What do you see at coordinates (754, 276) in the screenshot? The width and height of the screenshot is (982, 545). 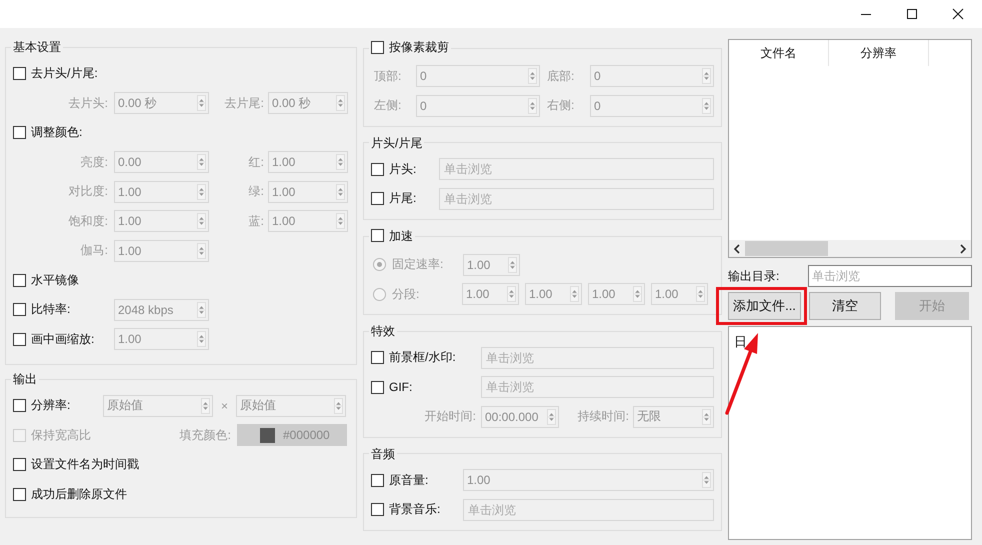 I see `output-dir-label: 输出目录:` at bounding box center [754, 276].